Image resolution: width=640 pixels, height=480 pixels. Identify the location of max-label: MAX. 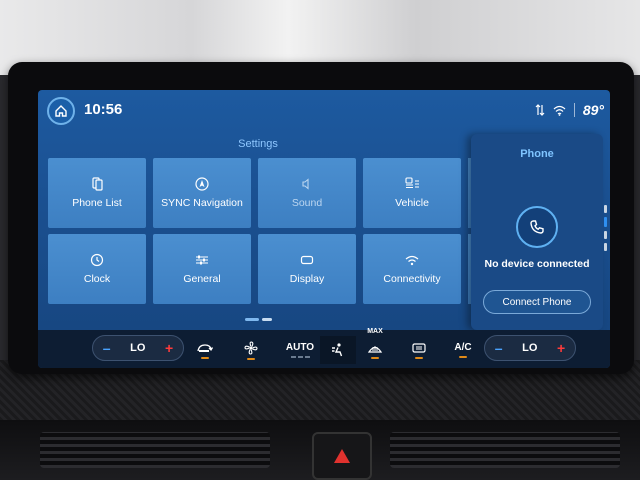
(375, 331).